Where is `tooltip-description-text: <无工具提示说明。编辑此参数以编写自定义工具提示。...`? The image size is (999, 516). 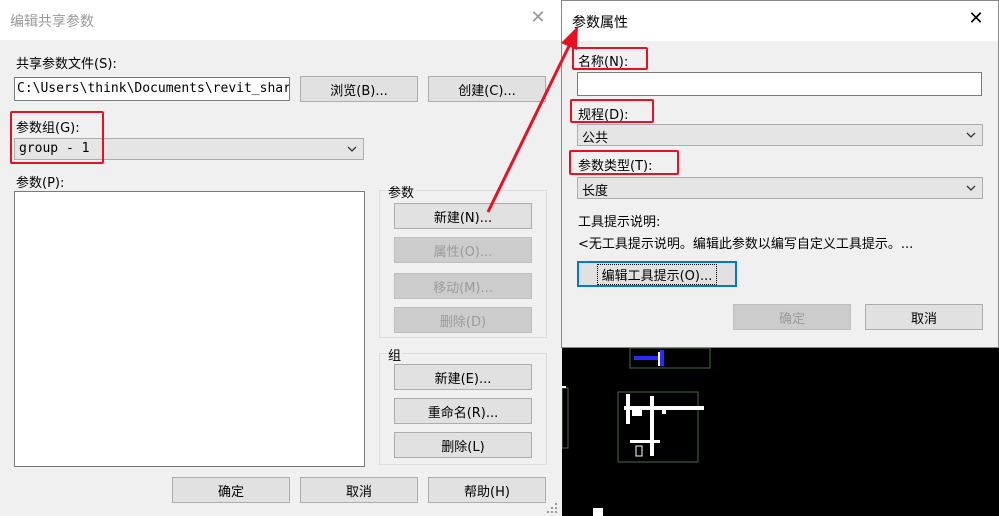
tooltip-description-text: <无工具提示说明。编辑此参数以编写自定义工具提示。... is located at coordinates (746, 244).